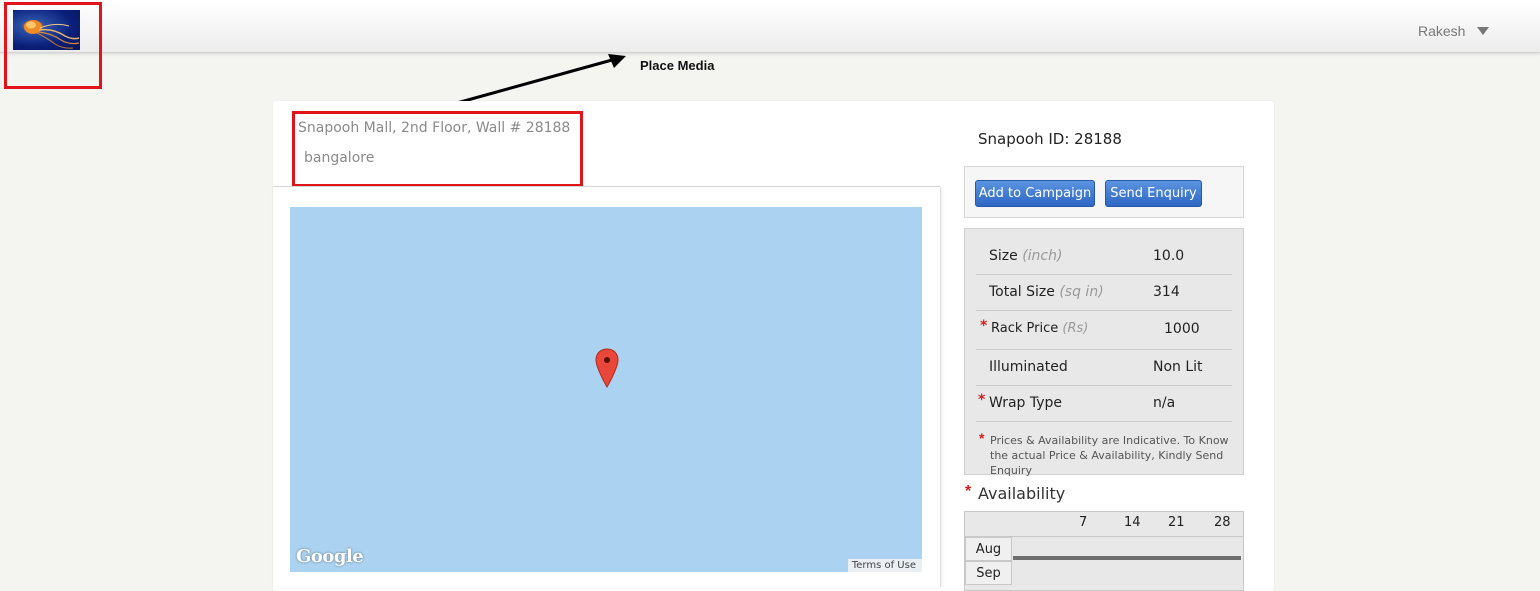 This screenshot has width=1540, height=591. I want to click on spec-label: Wrap Type, so click(1026, 403).